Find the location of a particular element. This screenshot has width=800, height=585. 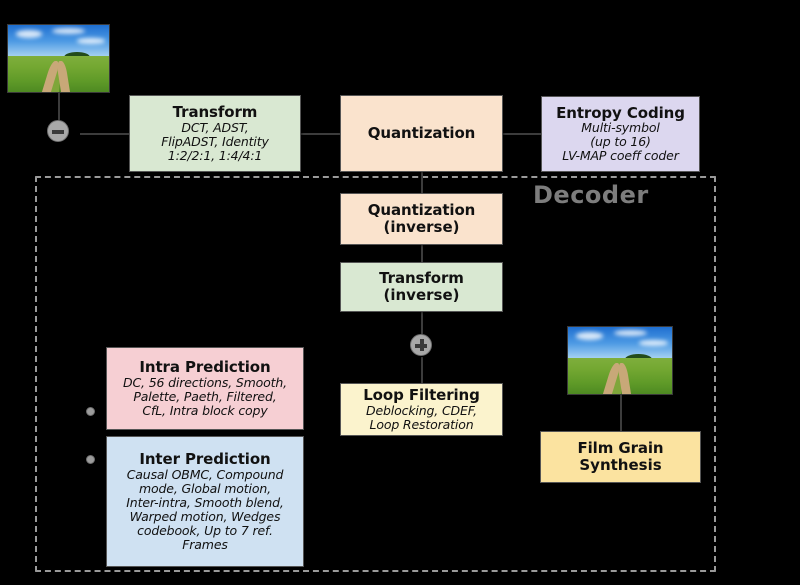

decoder-region-label: Decoder is located at coordinates (591, 195).